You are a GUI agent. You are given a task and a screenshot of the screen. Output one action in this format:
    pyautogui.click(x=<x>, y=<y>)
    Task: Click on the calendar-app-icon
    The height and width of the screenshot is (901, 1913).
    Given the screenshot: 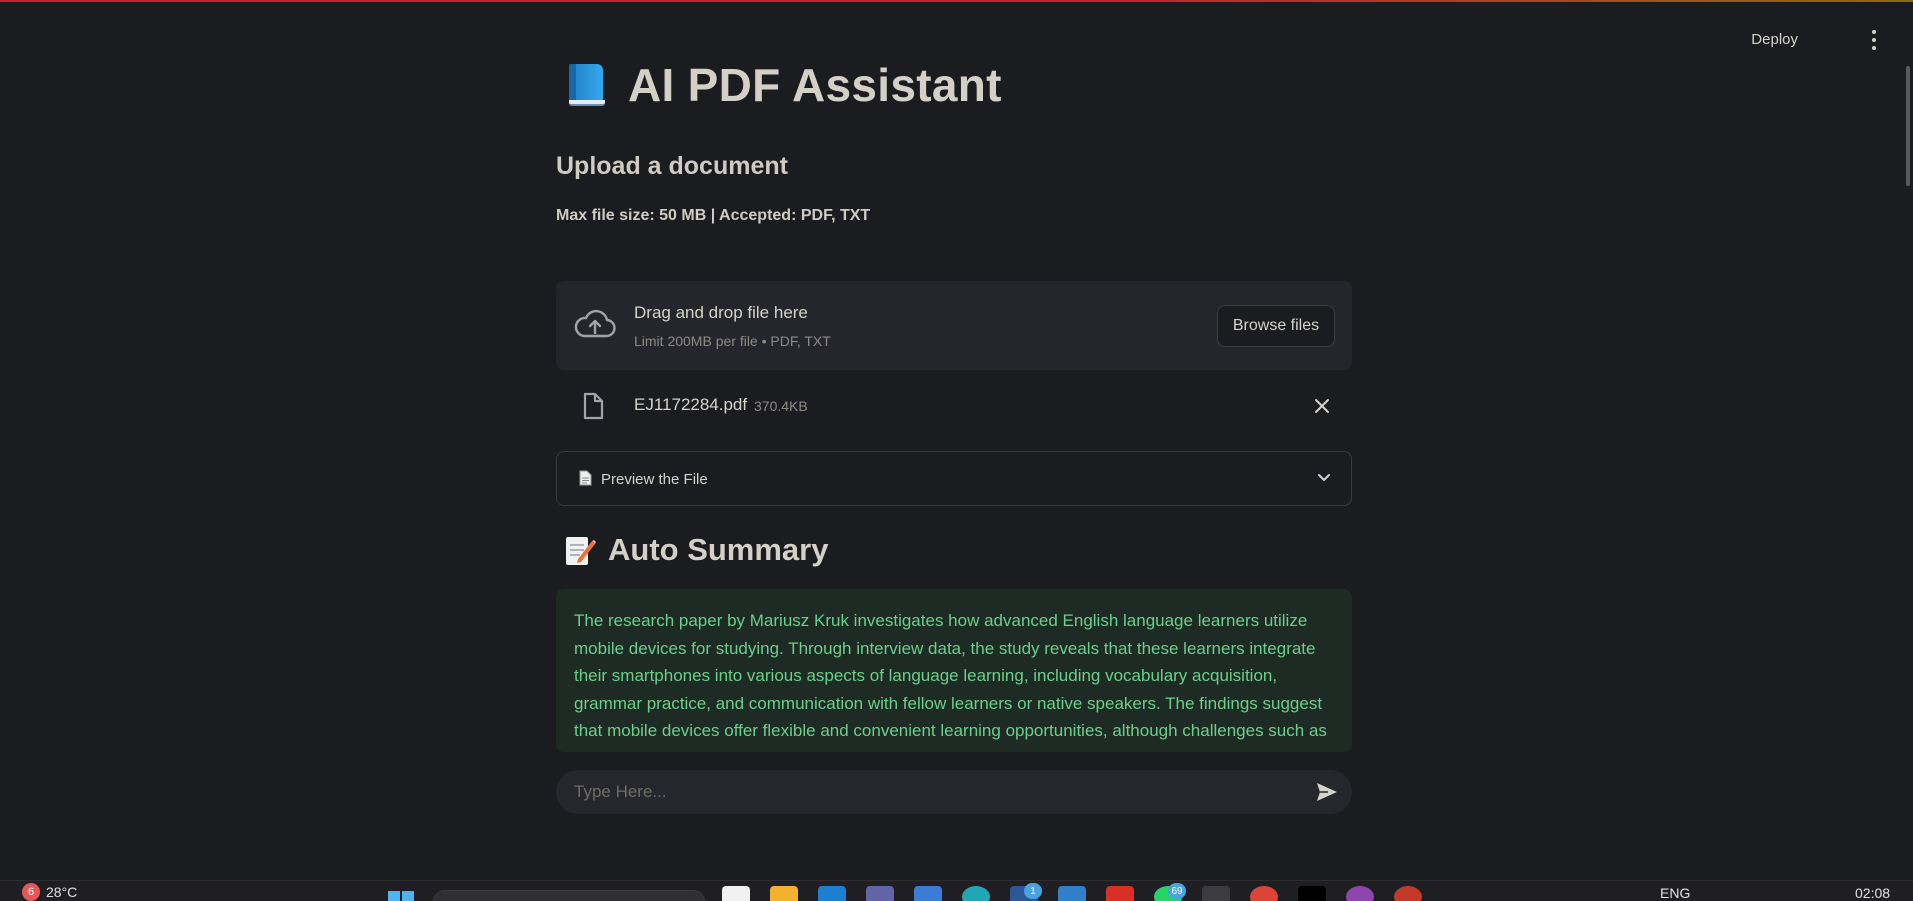 What is the action you would take?
    pyautogui.click(x=928, y=893)
    